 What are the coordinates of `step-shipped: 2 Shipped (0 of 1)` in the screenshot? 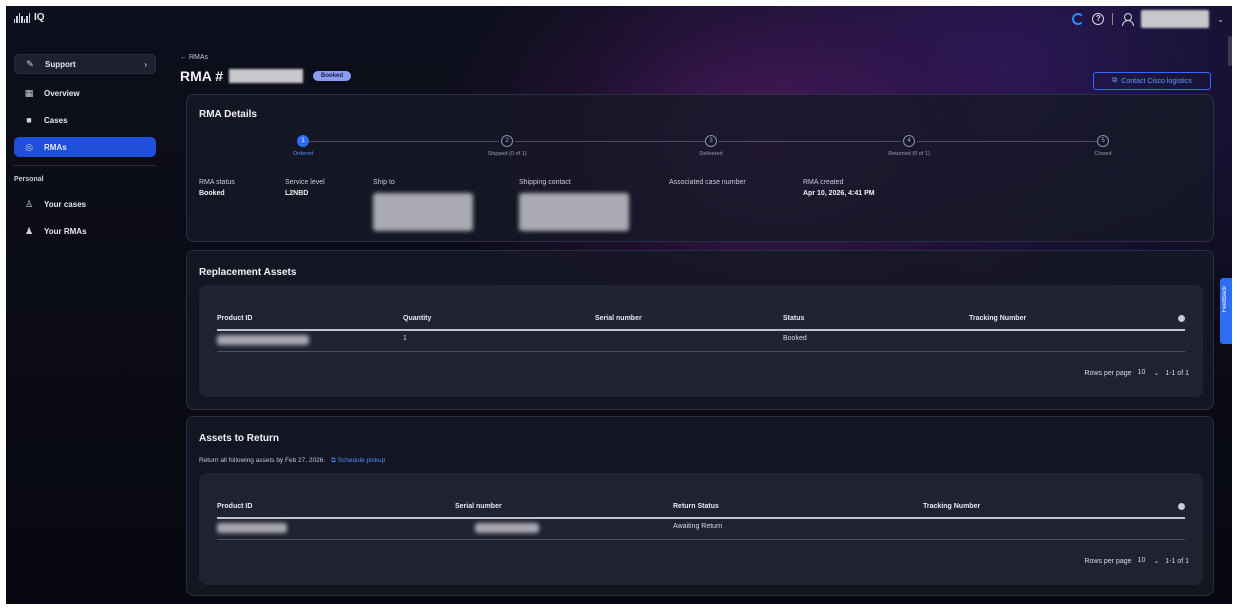 It's located at (507, 146).